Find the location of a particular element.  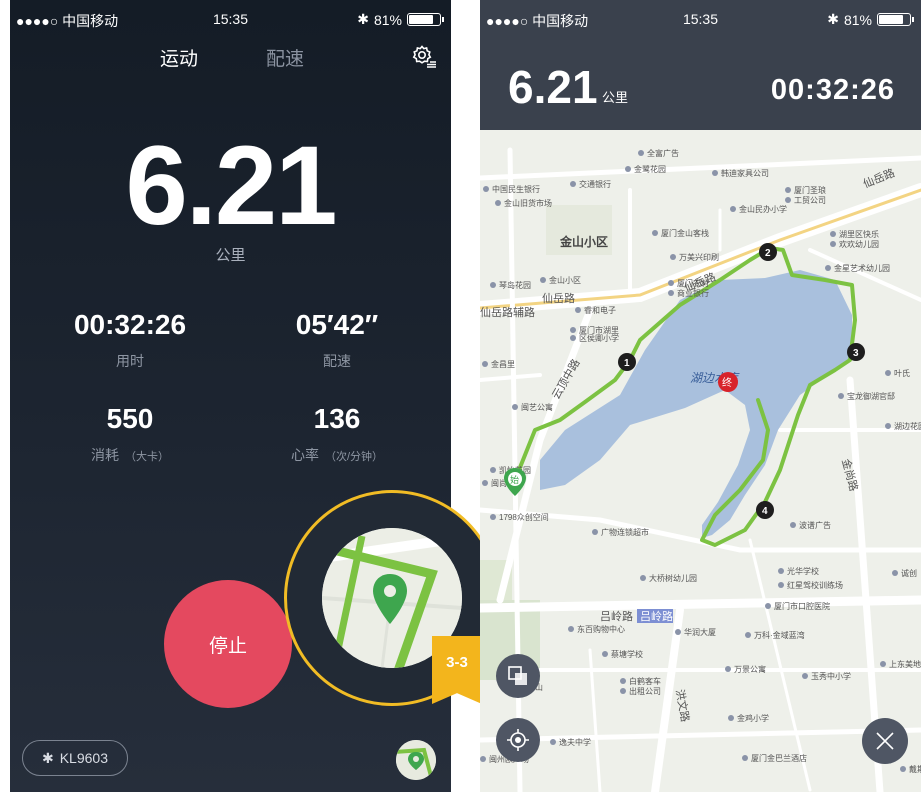

map-toggle-button is located at coordinates (416, 760).